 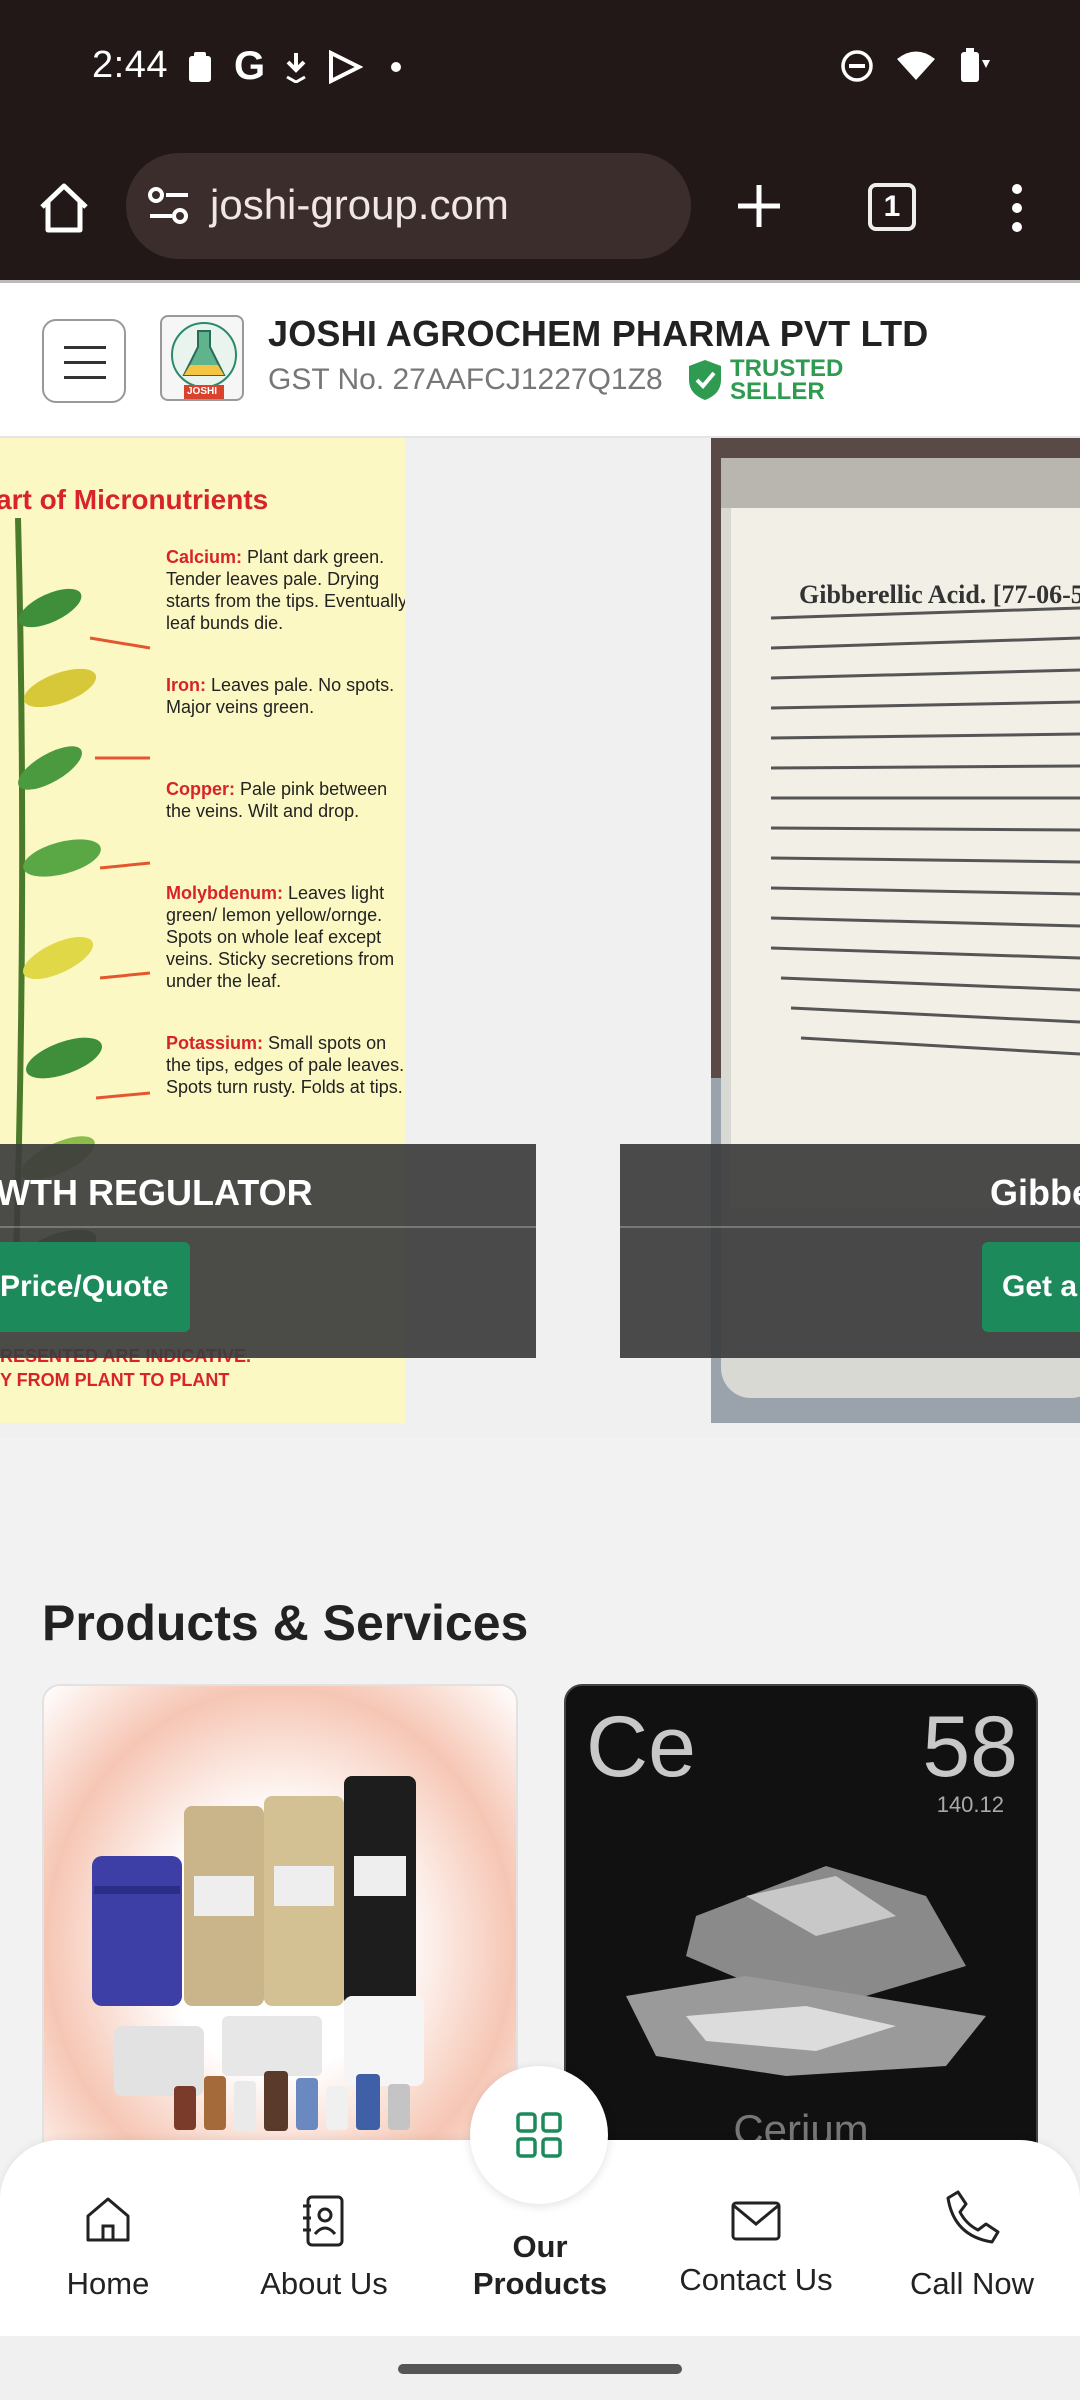 What do you see at coordinates (268, 1251) in the screenshot?
I see `slide1-caption-overlay: WTH REGULATOR Price/Quote` at bounding box center [268, 1251].